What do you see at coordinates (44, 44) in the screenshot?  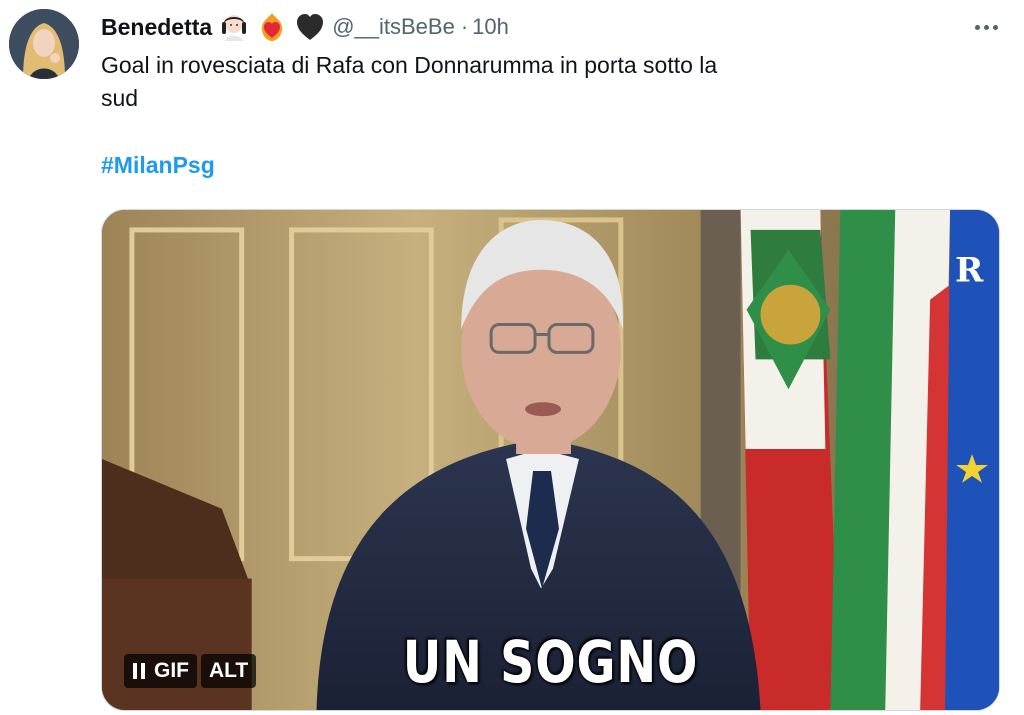 I see `avatar` at bounding box center [44, 44].